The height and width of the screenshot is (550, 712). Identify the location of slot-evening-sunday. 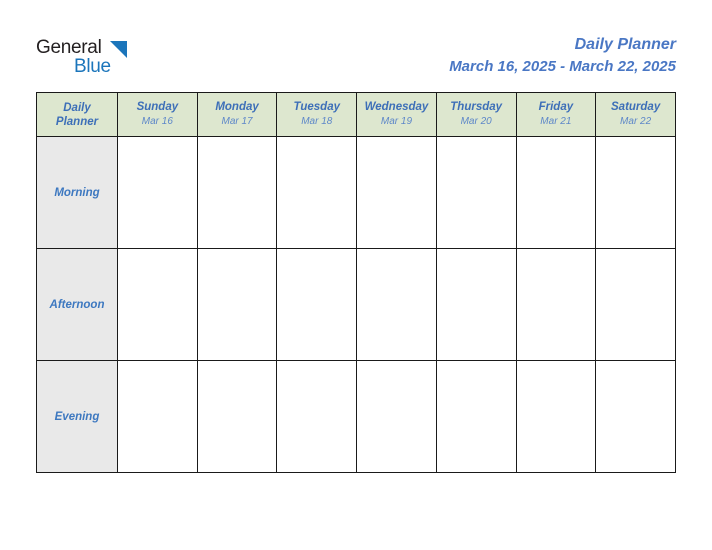
(157, 416).